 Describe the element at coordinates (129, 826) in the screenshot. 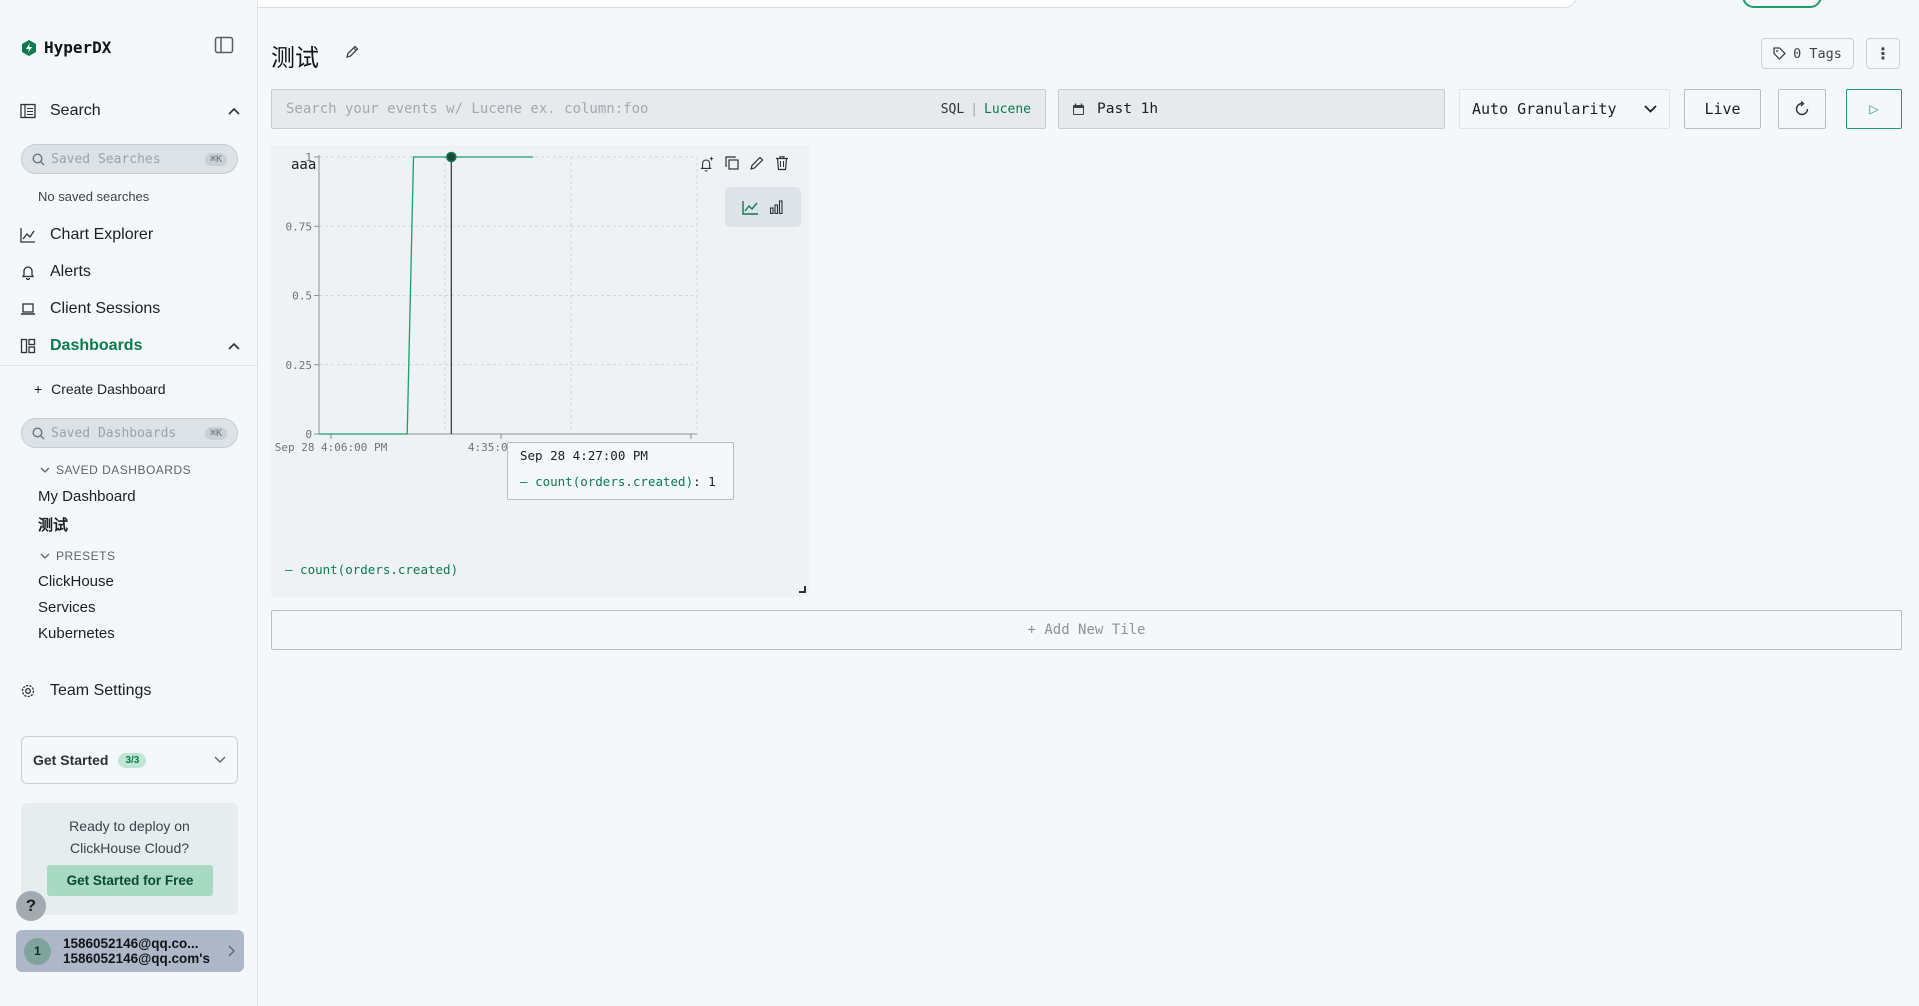

I see `deploy-text-line1: Ready to deploy on` at that location.